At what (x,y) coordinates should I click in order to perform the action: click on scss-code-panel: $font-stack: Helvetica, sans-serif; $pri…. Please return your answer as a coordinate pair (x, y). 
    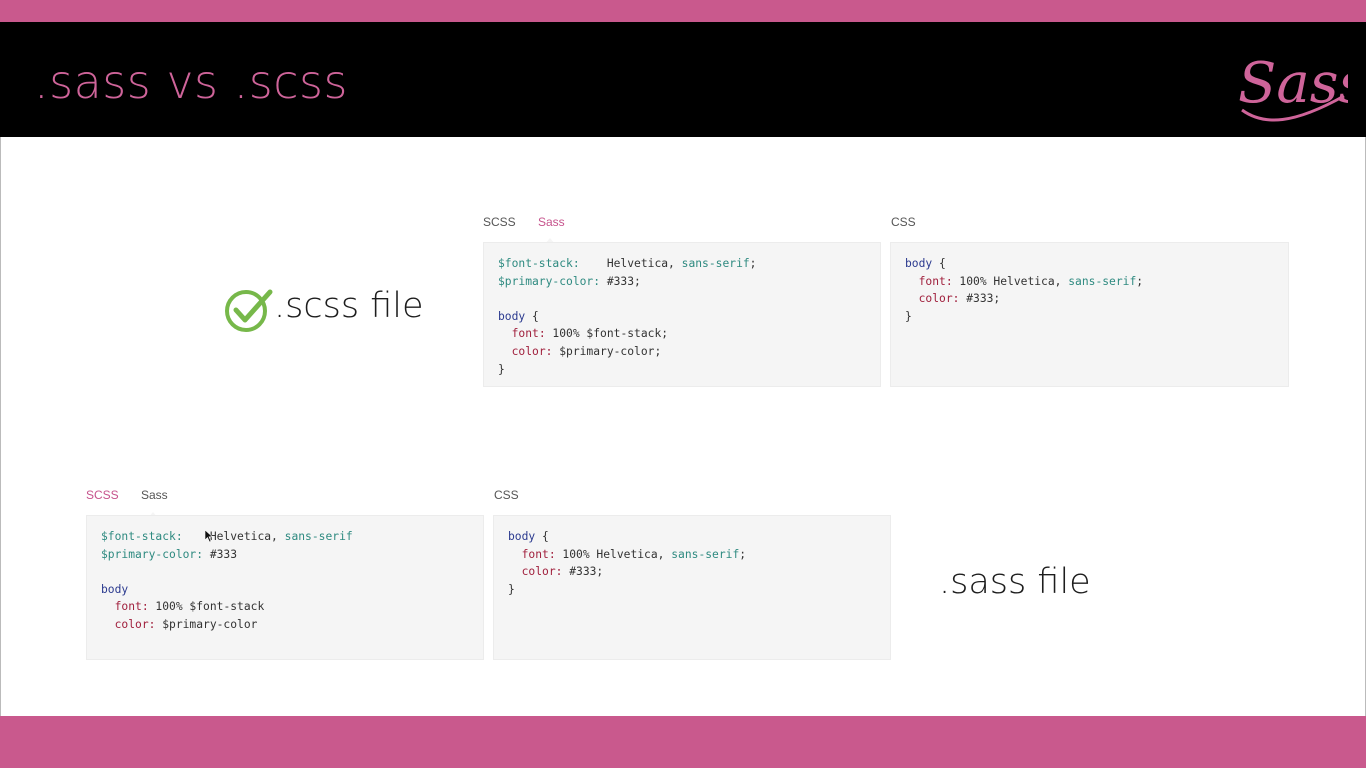
    Looking at the image, I should click on (682, 314).